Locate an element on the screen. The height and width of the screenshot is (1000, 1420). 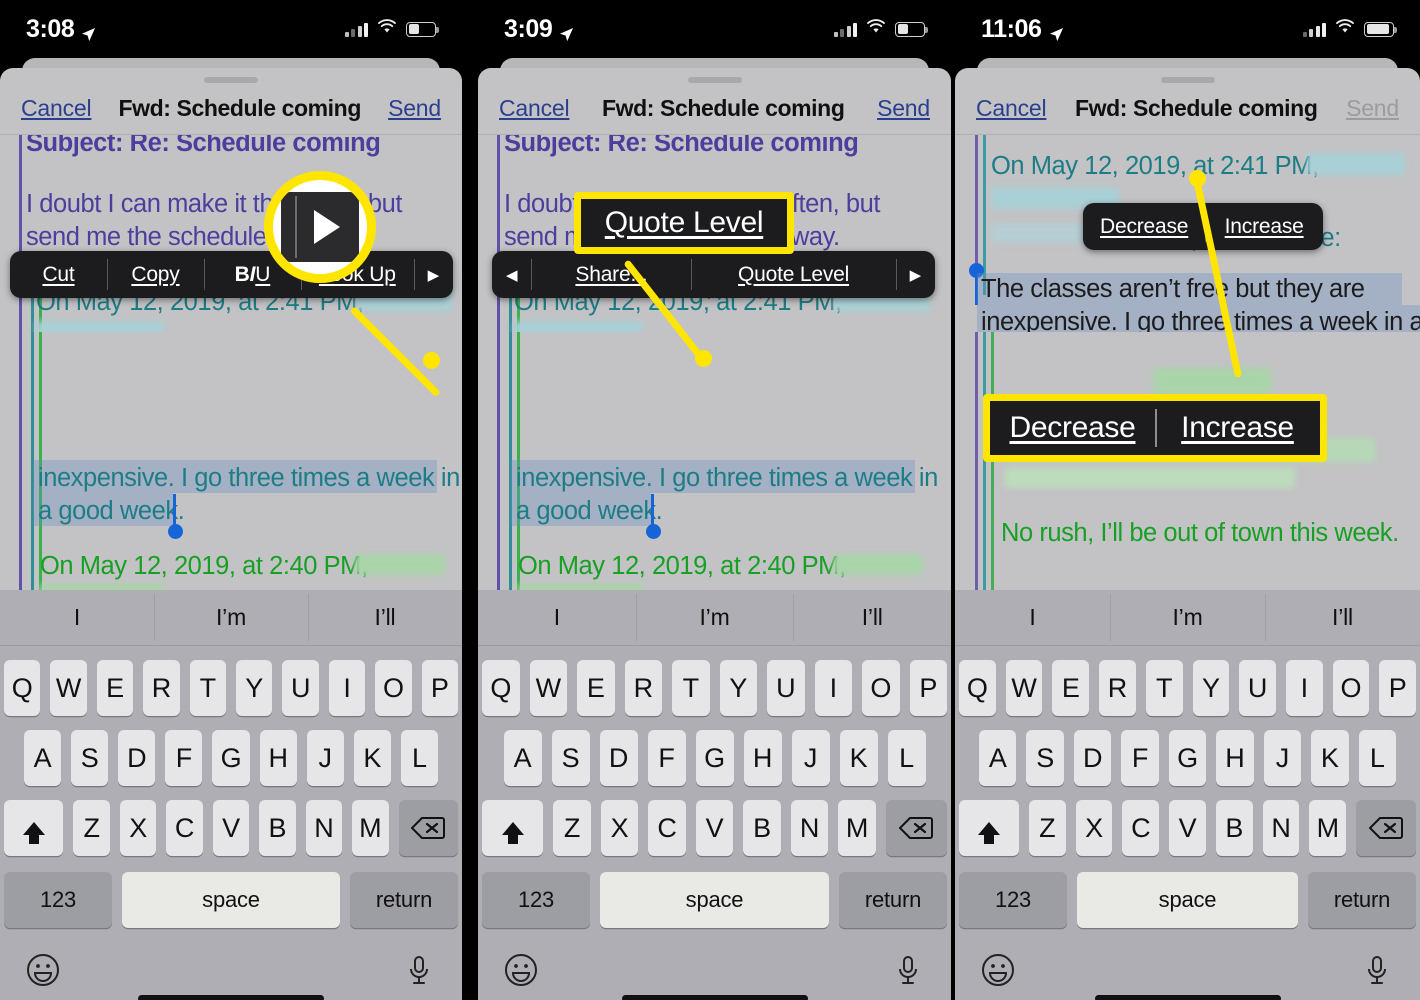
suggestion-3: I’ll is located at coordinates (872, 617).